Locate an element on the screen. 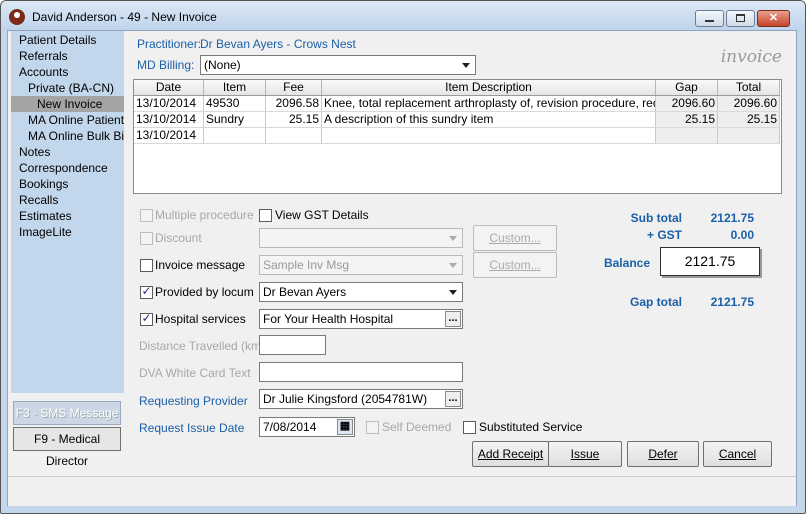 The width and height of the screenshot is (806, 514). column-header-date: Date is located at coordinates (169, 88).